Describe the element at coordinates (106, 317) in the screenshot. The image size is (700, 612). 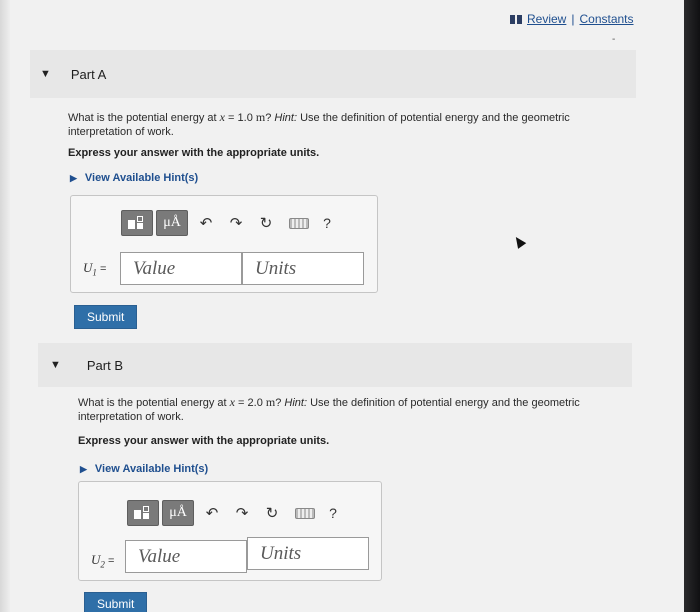
I see `part-a-submit-button: Submit` at that location.